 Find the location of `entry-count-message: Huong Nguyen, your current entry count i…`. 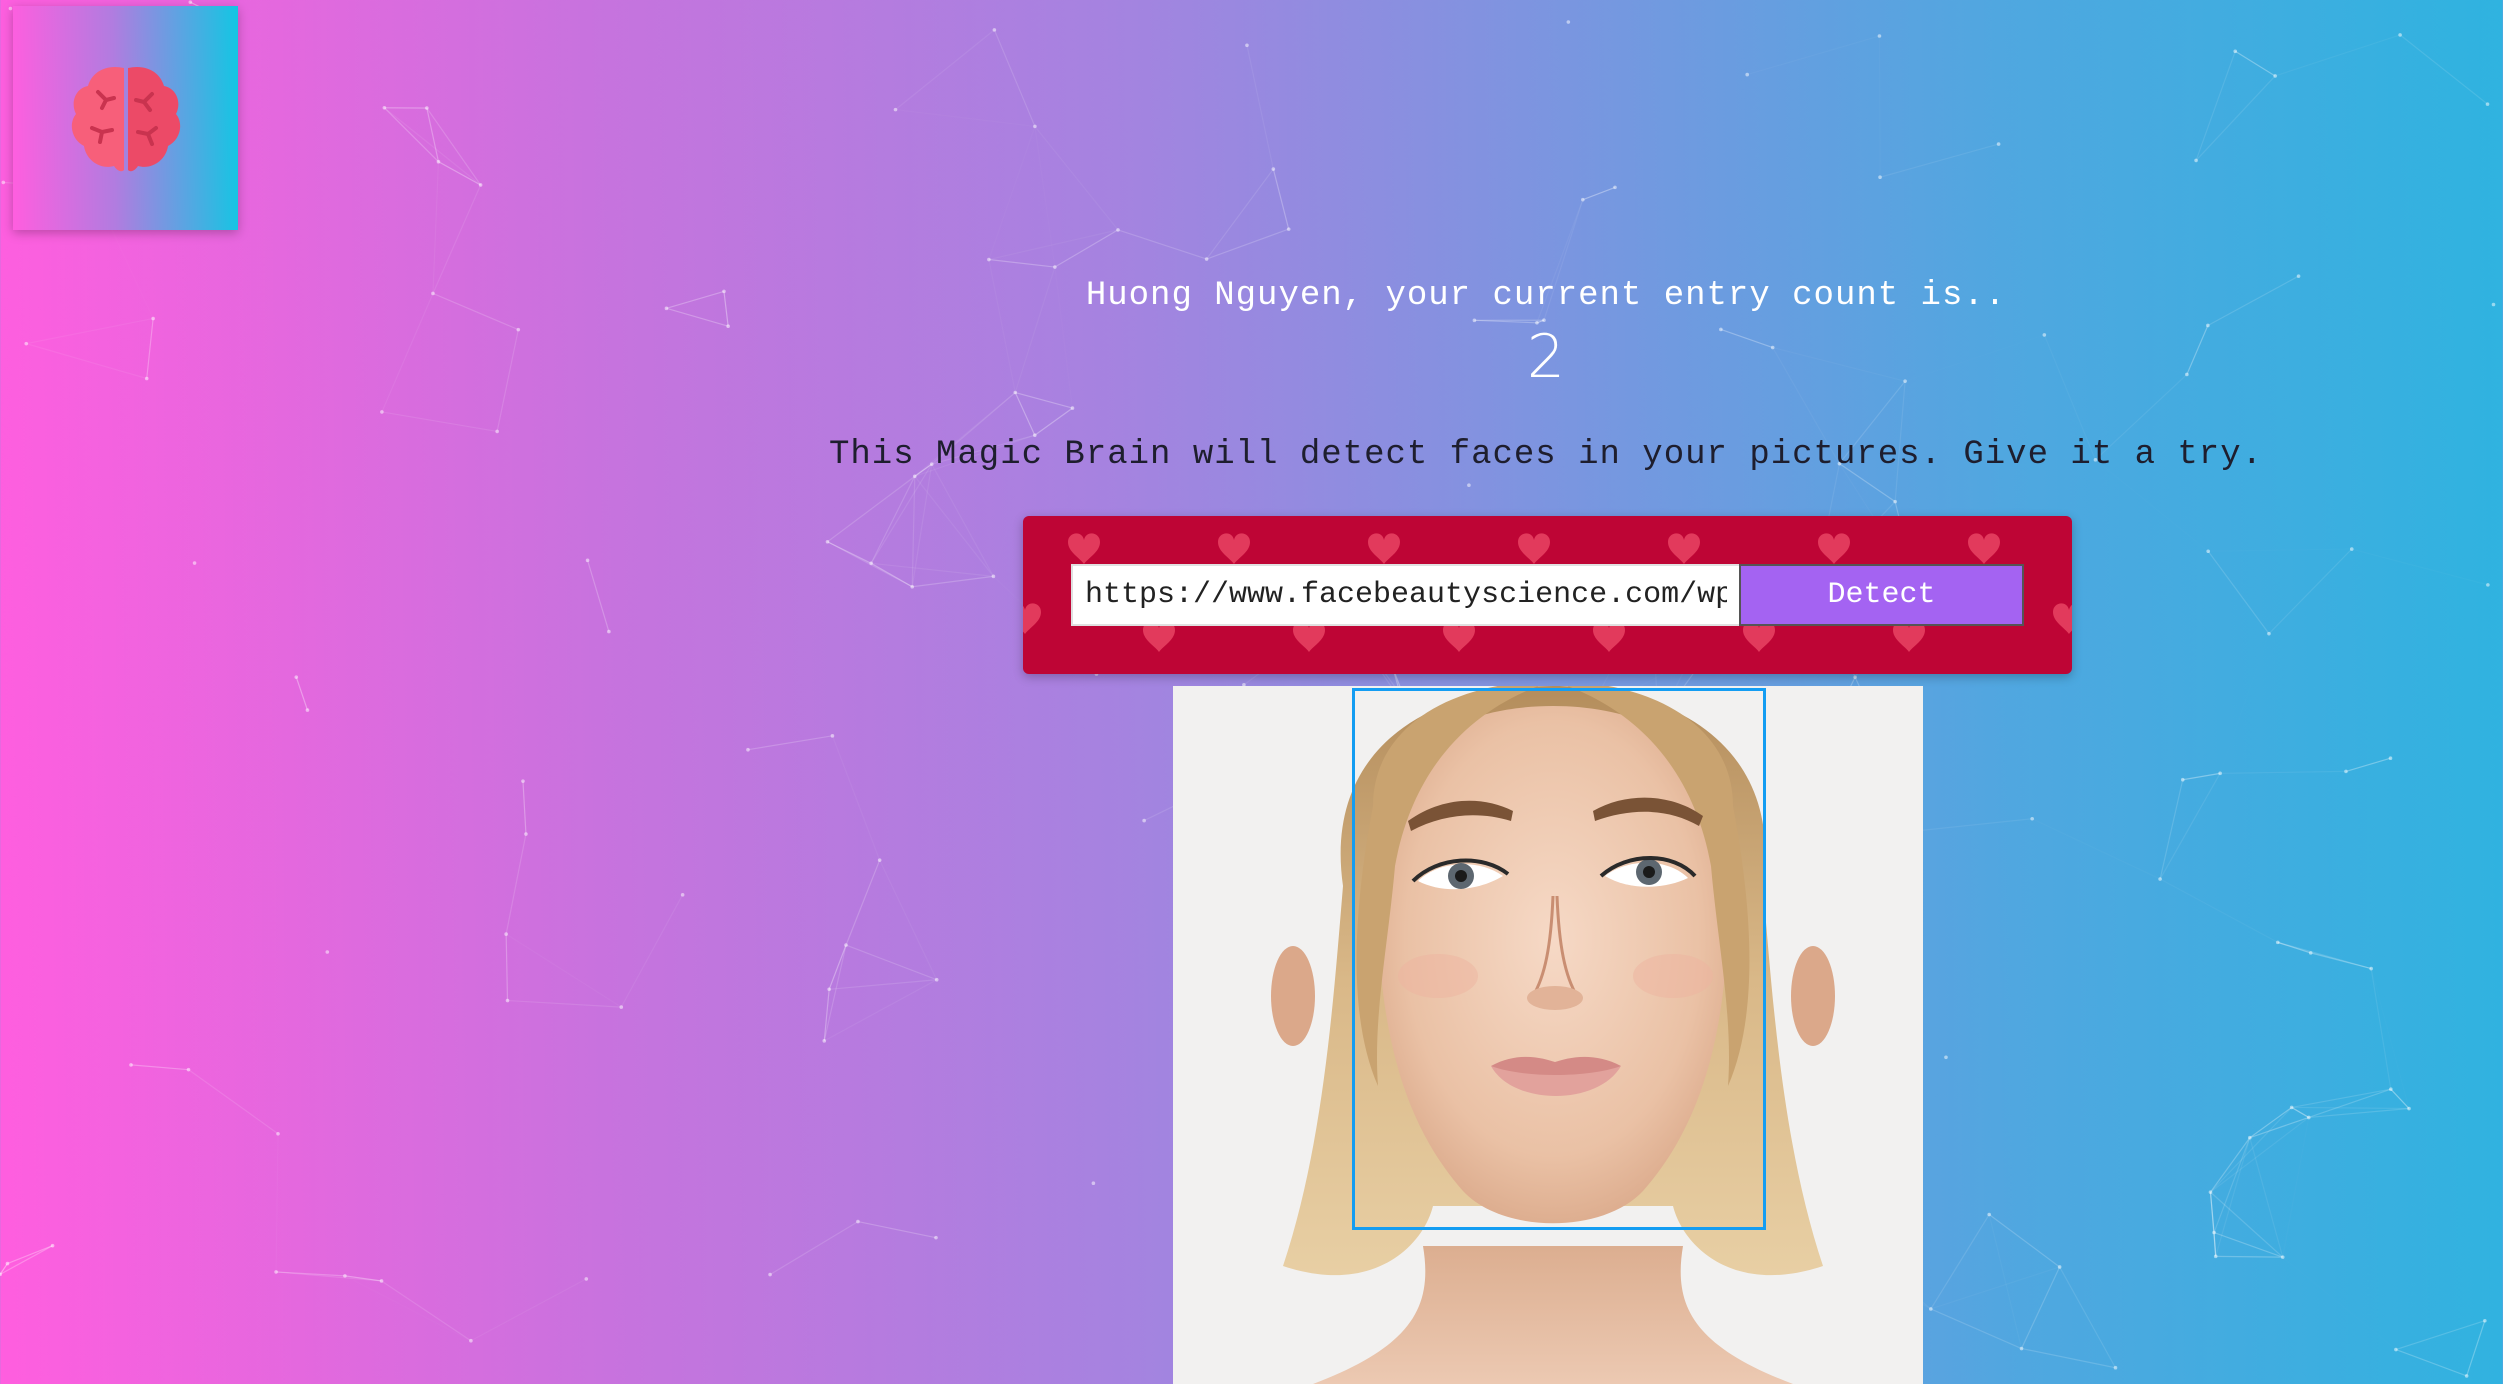

entry-count-message: Huong Nguyen, your current entry count i… is located at coordinates (1546, 296).